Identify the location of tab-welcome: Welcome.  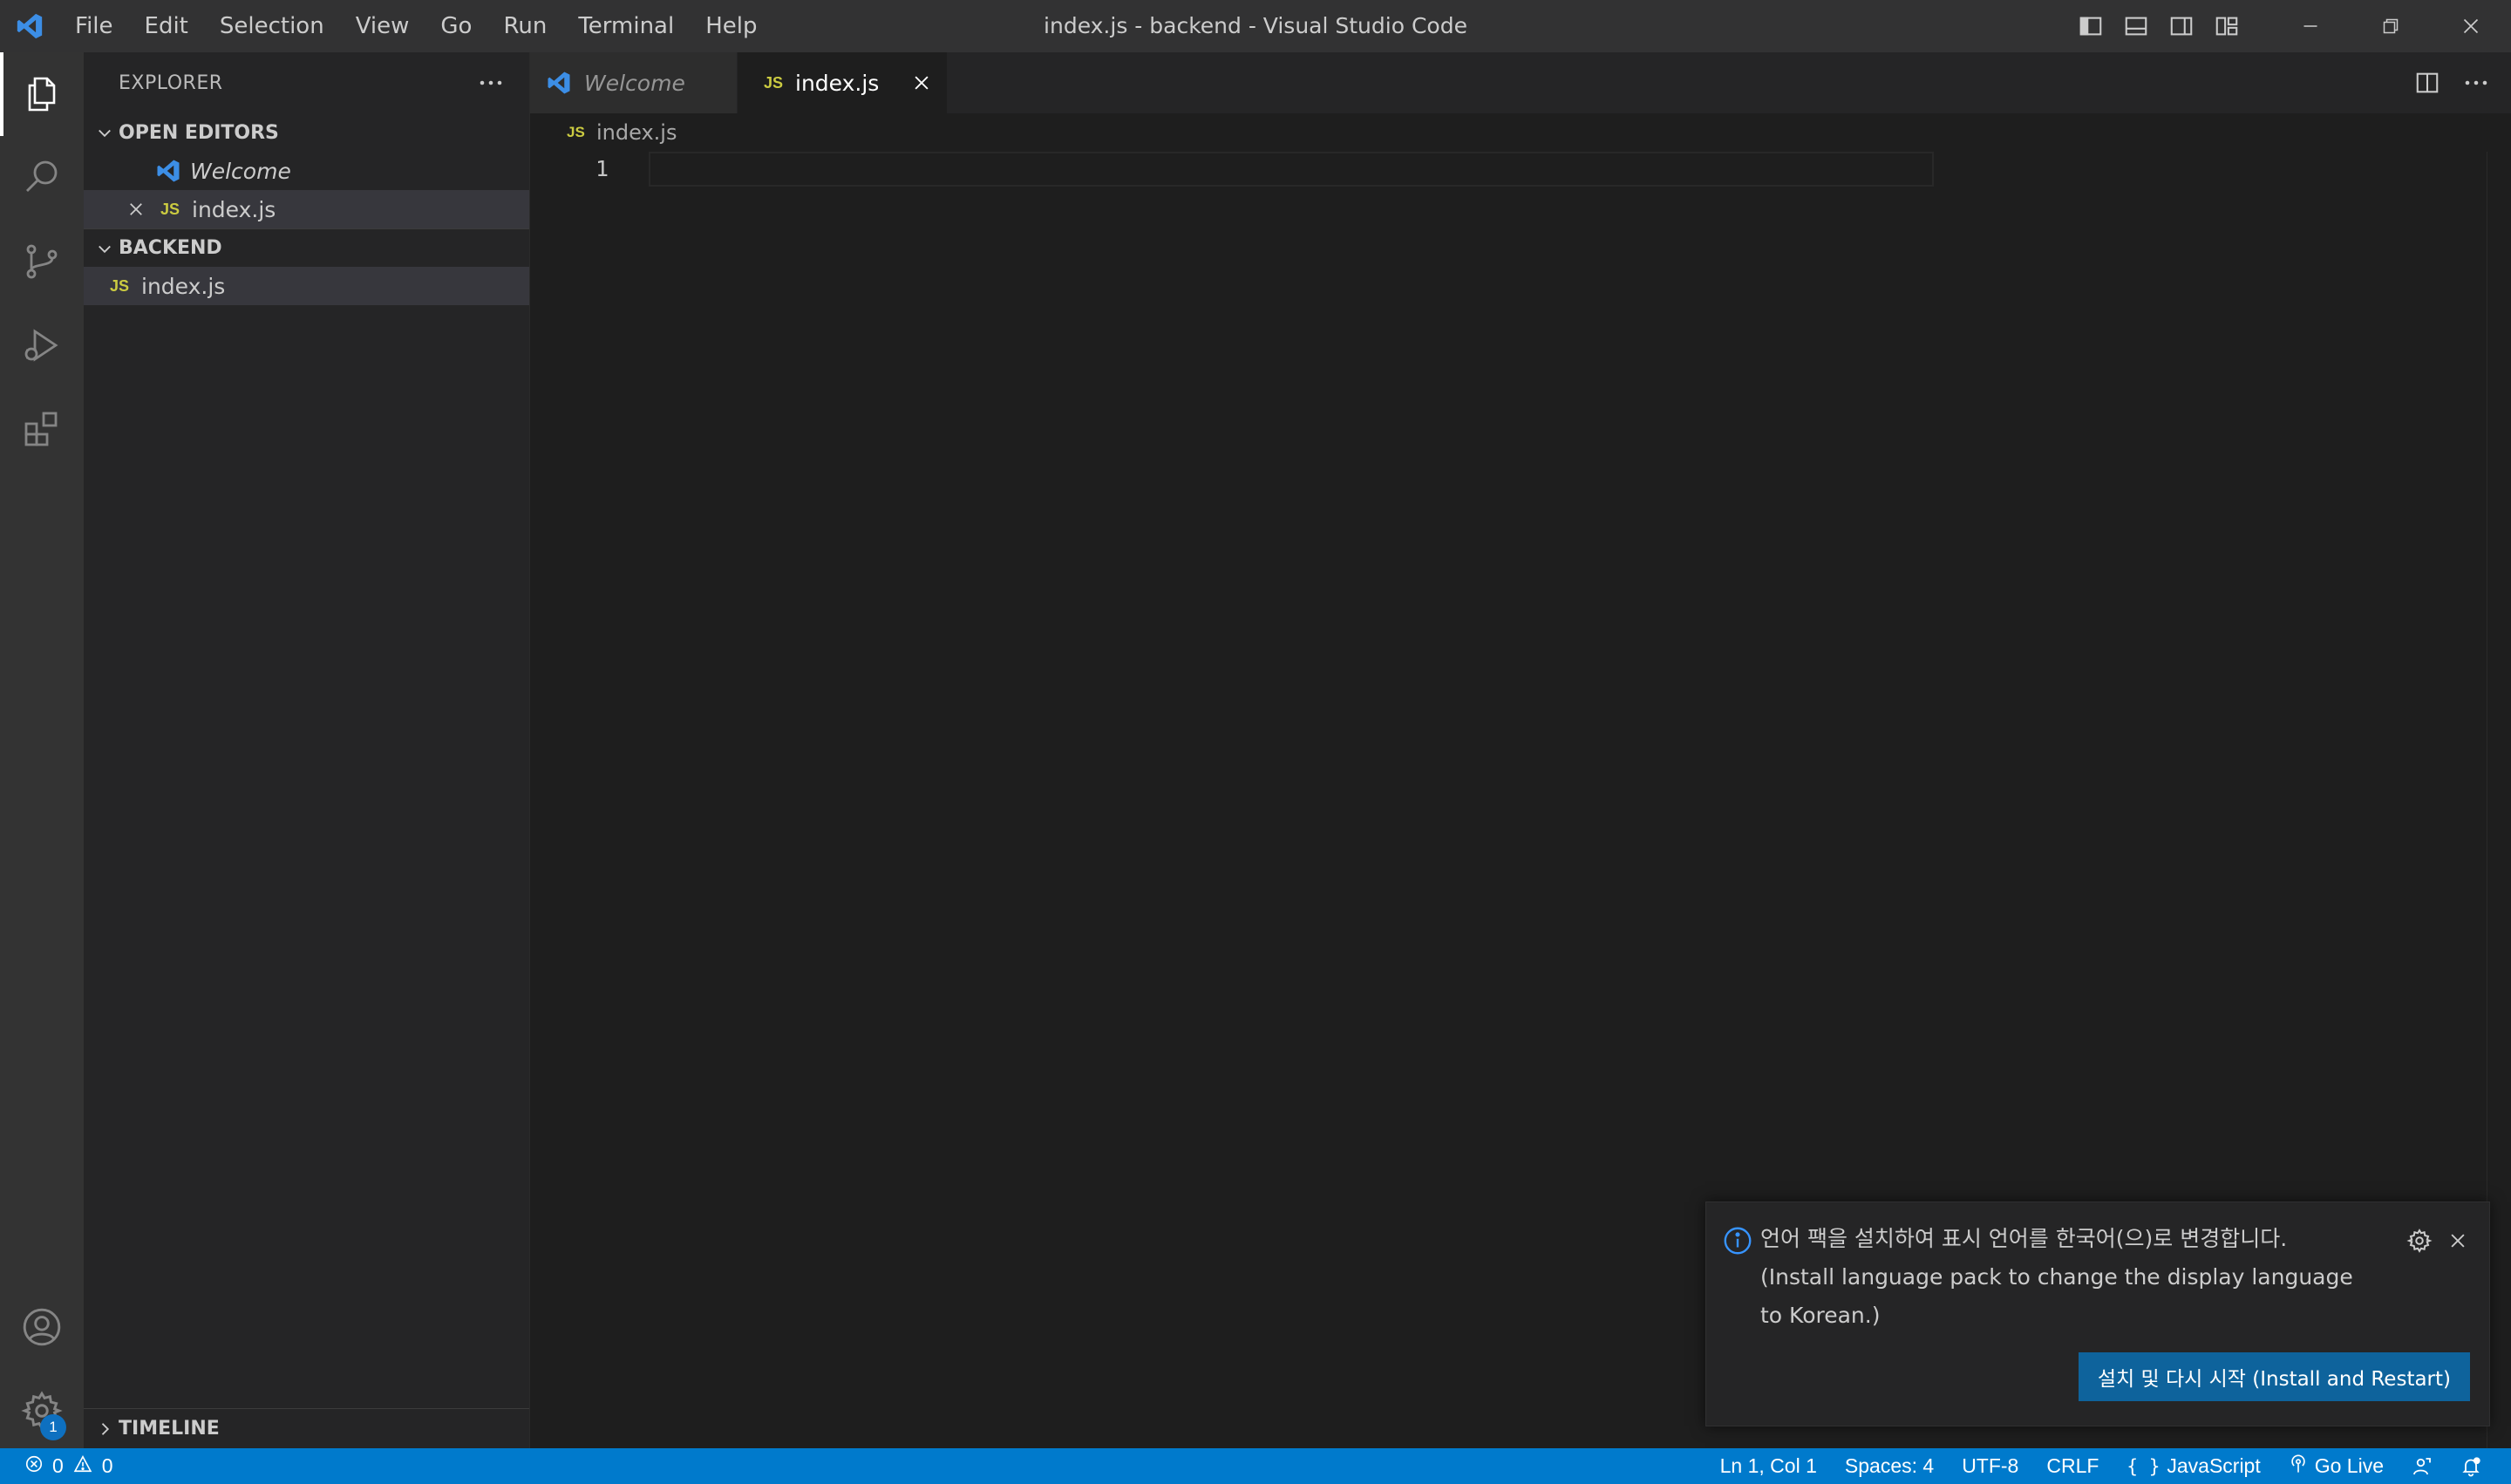
(634, 82).